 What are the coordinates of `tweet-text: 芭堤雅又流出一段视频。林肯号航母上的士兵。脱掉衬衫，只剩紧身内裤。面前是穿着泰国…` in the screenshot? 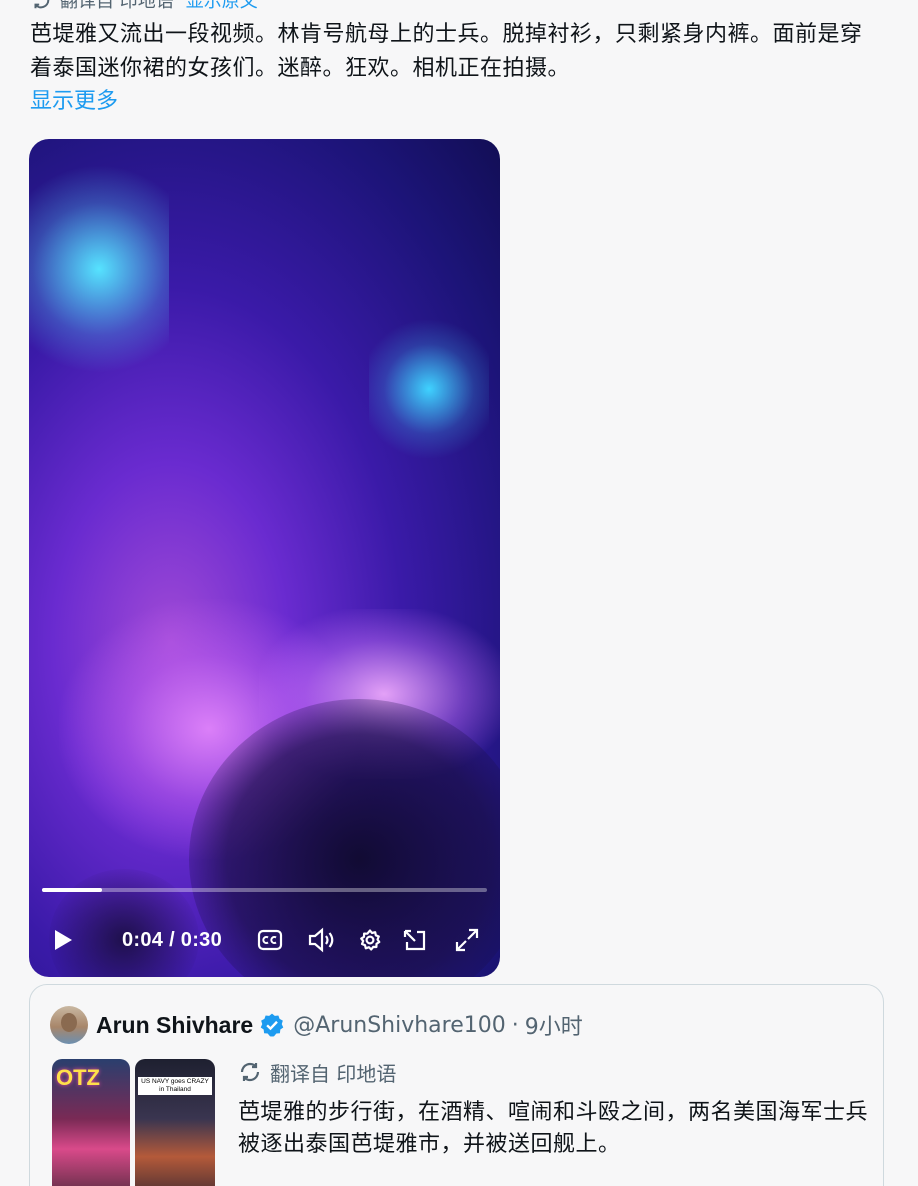 It's located at (446, 51).